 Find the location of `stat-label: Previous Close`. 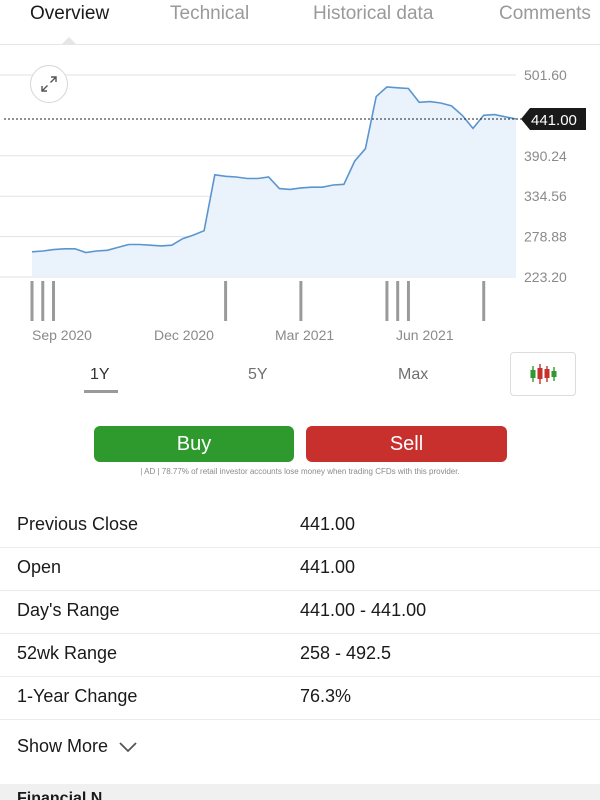

stat-label: Previous Close is located at coordinates (78, 524).